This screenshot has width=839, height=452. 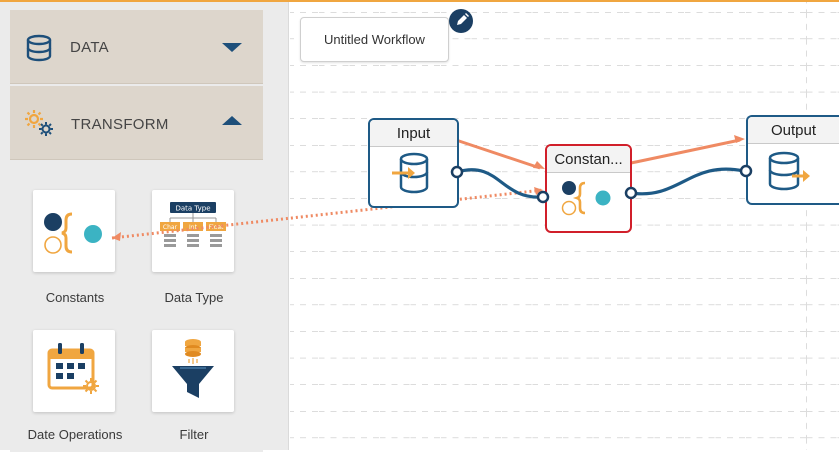 I want to click on node-input: Input, so click(x=413, y=163).